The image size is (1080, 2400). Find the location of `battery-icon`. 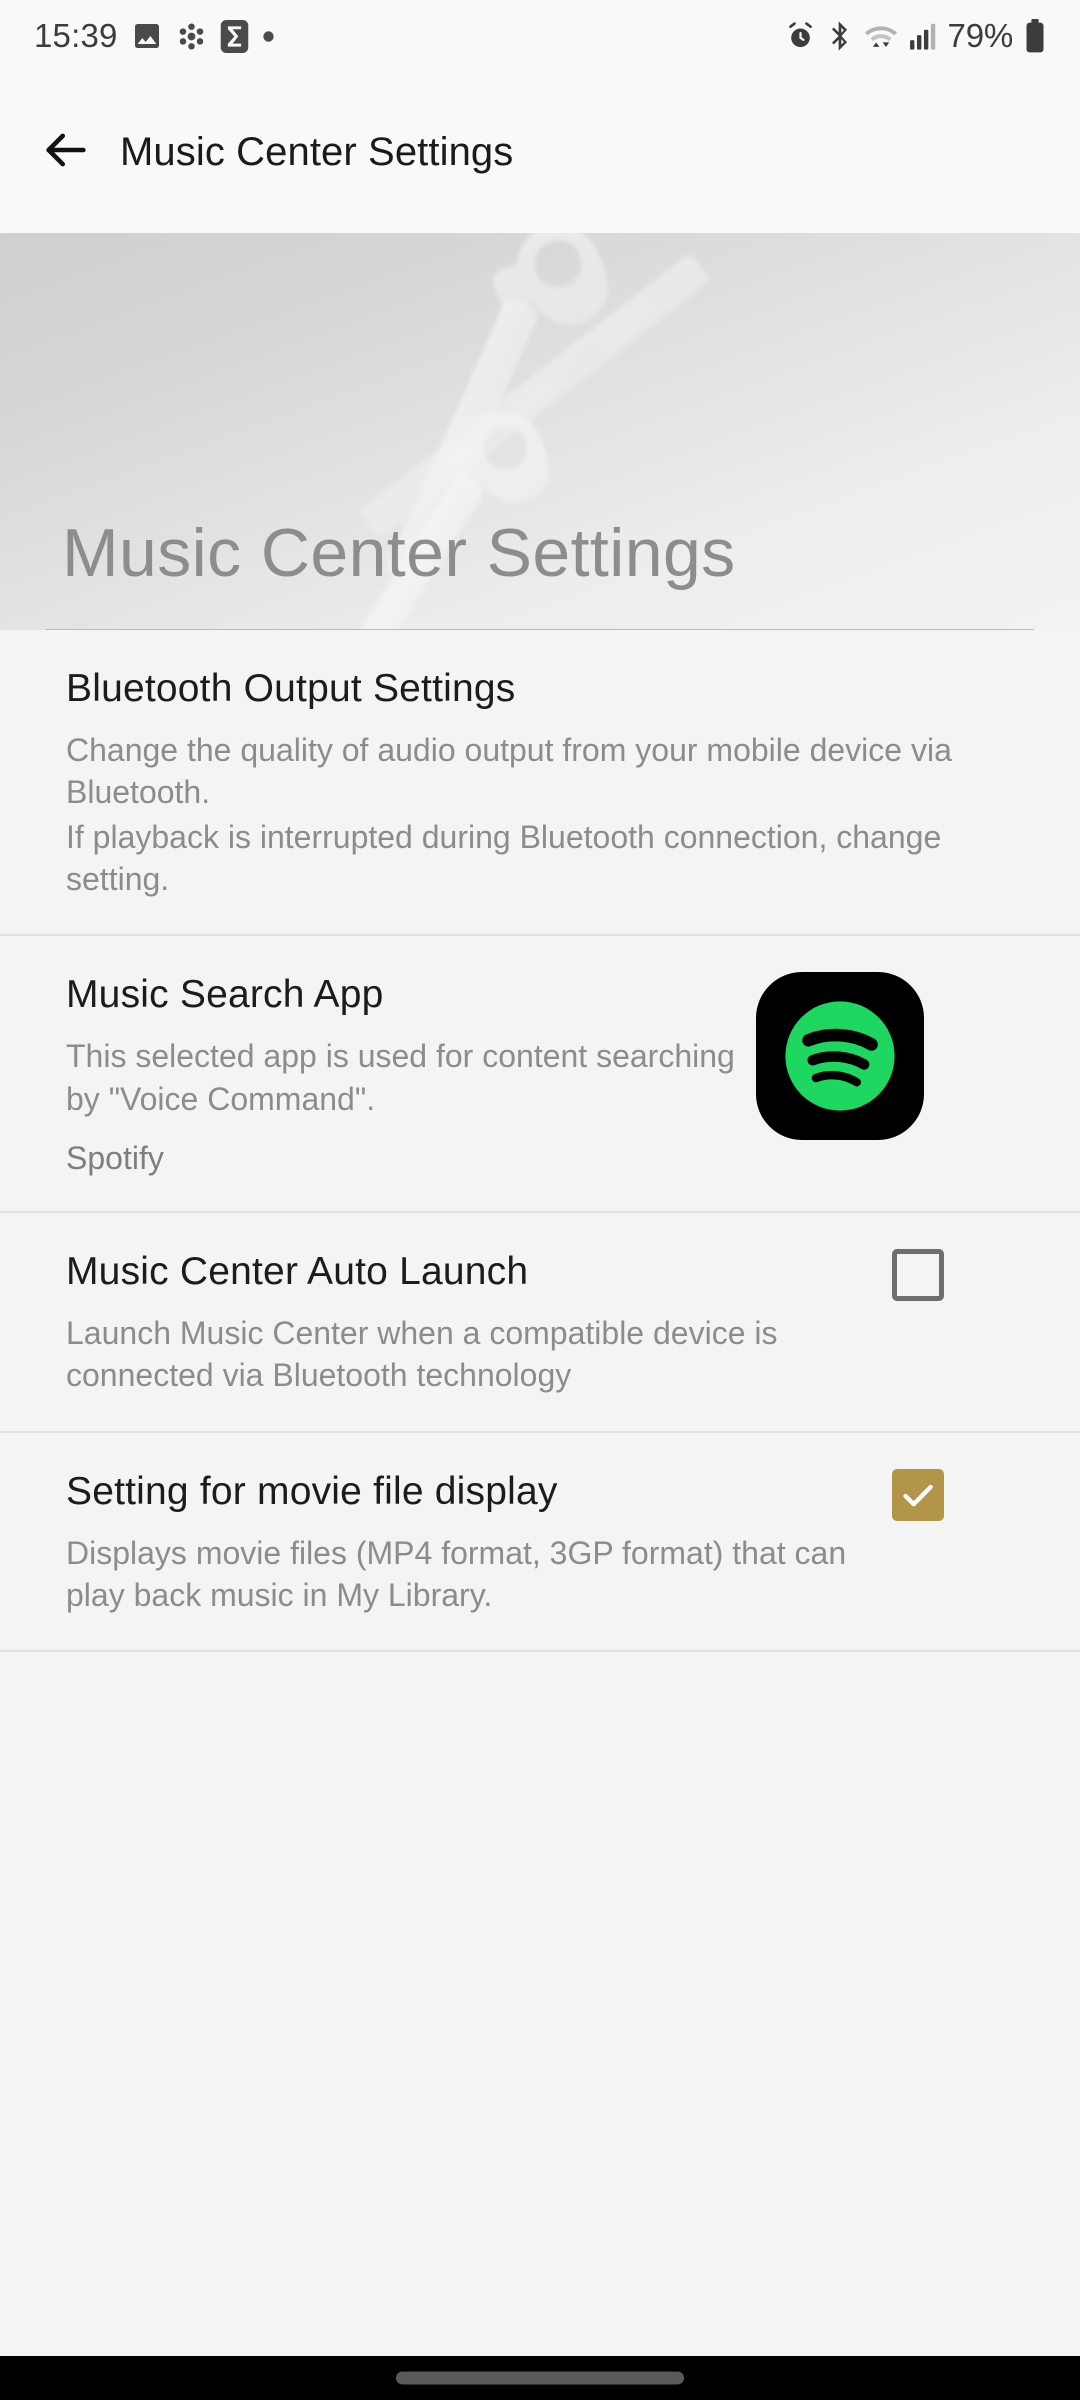

battery-icon is located at coordinates (1035, 36).